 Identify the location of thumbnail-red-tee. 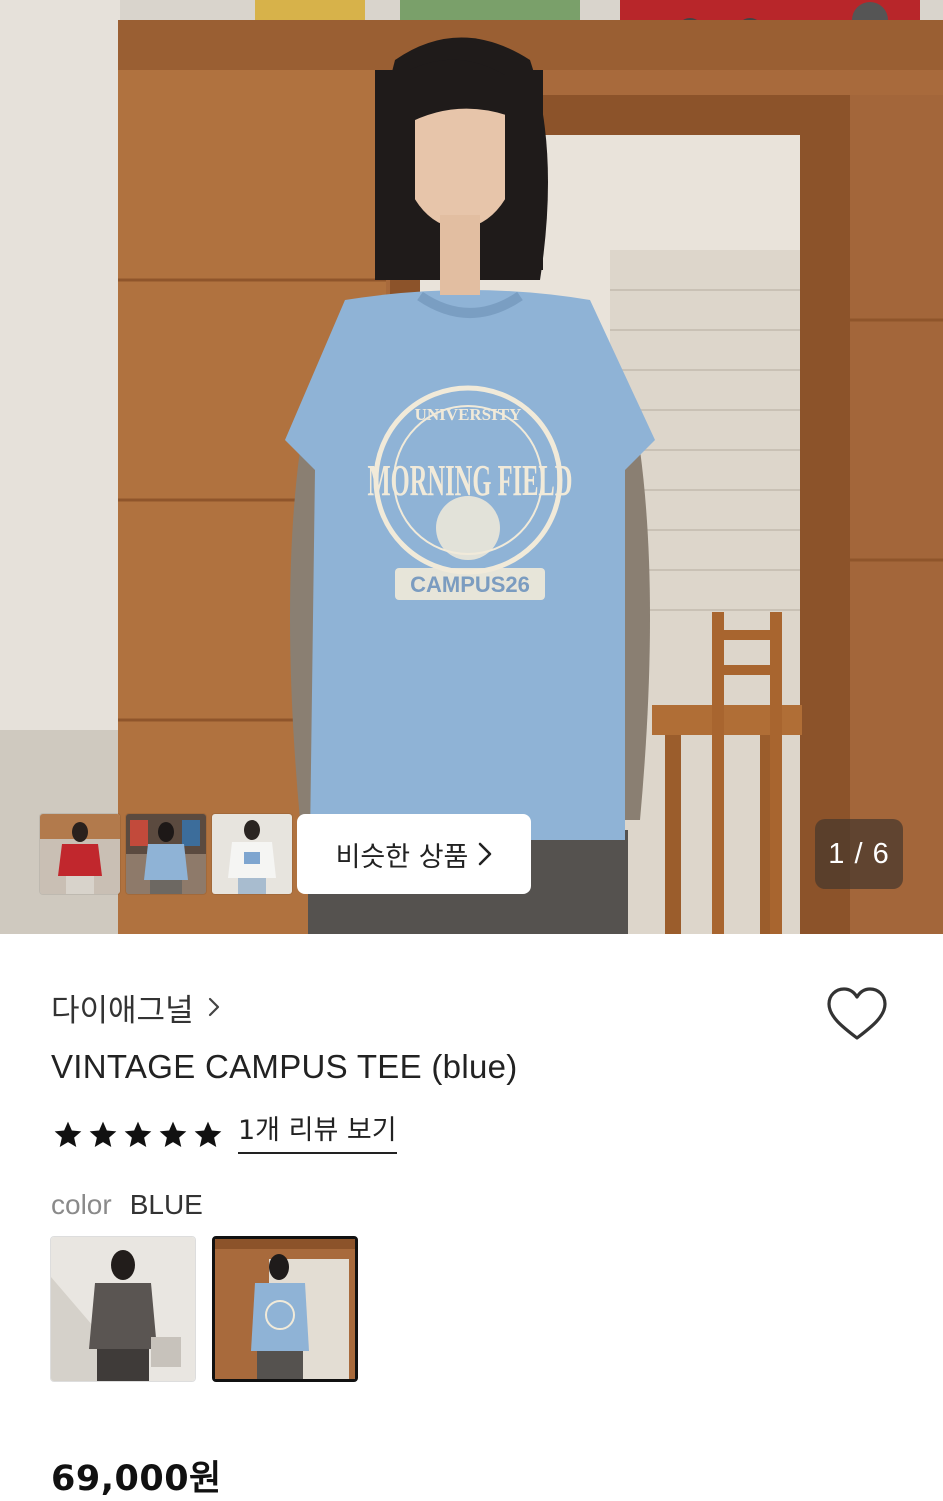
(80, 854).